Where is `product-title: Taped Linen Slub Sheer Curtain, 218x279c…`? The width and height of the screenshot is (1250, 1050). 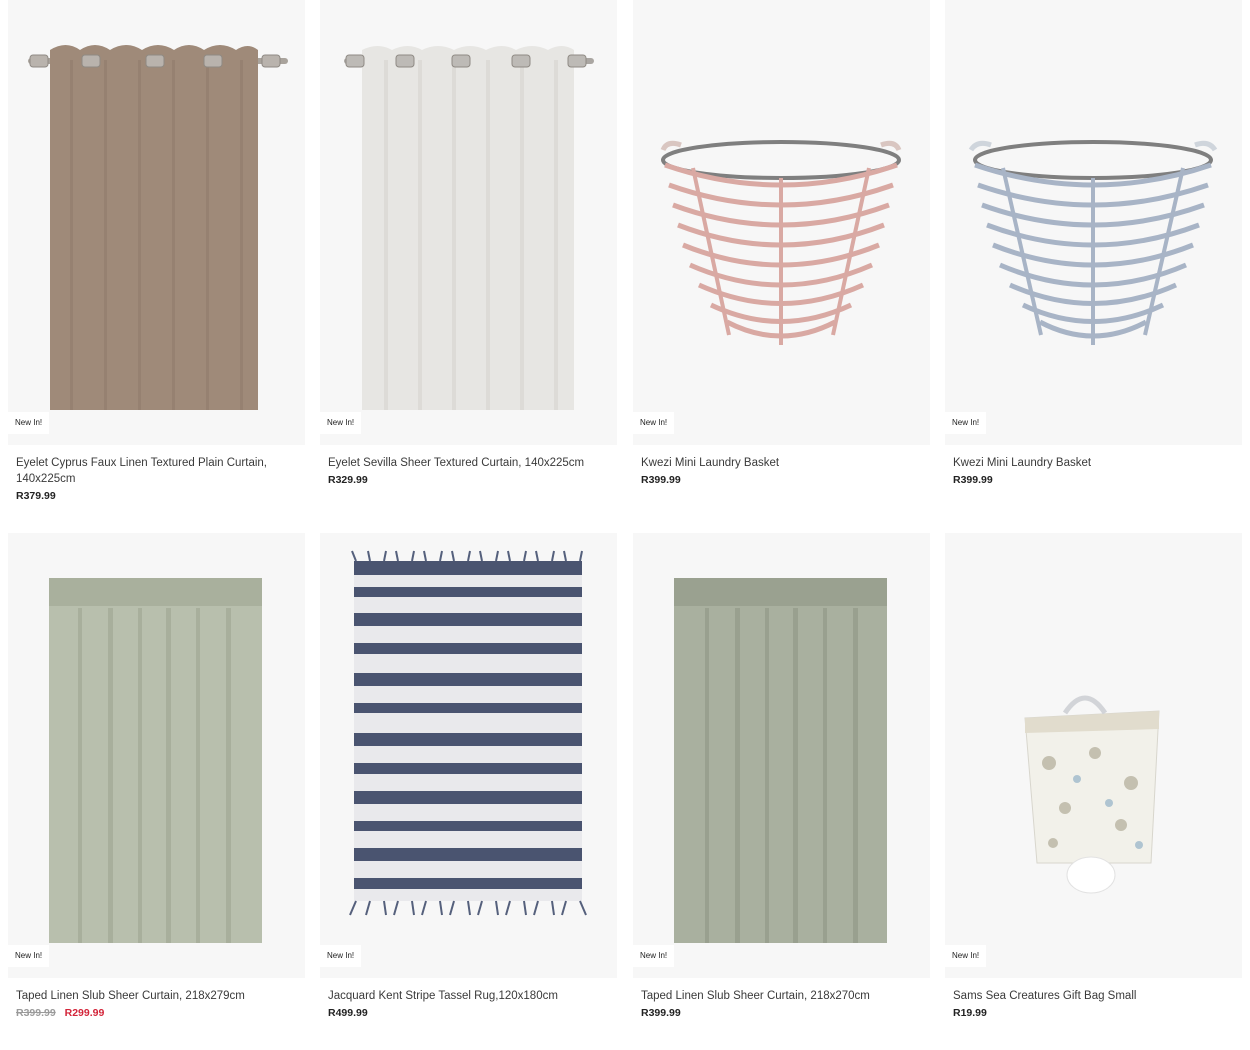
product-title: Taped Linen Slub Sheer Curtain, 218x279c… is located at coordinates (156, 996).